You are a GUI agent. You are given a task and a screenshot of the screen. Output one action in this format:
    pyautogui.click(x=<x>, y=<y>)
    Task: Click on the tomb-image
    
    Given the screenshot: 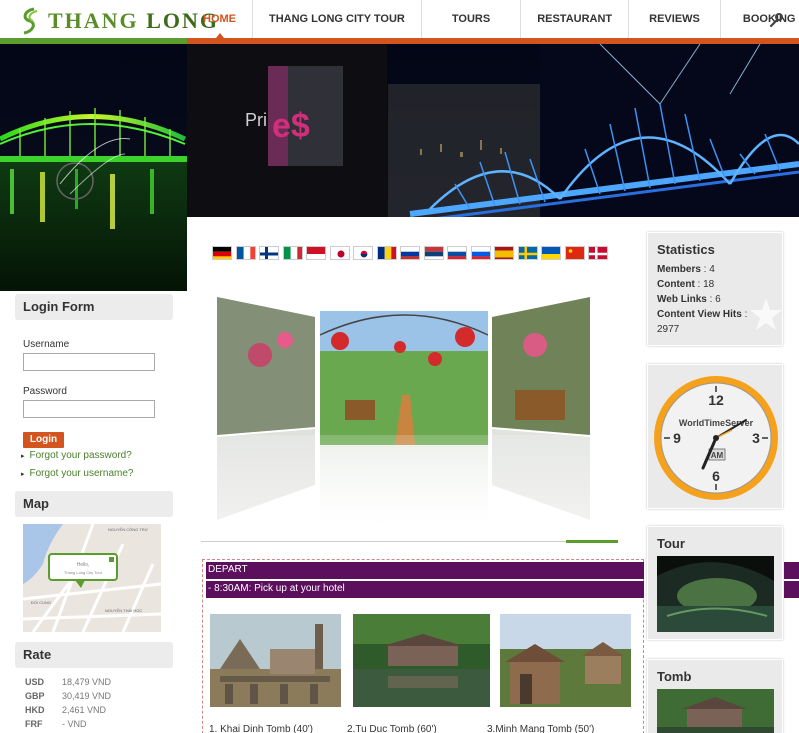 What is the action you would take?
    pyautogui.click(x=715, y=711)
    